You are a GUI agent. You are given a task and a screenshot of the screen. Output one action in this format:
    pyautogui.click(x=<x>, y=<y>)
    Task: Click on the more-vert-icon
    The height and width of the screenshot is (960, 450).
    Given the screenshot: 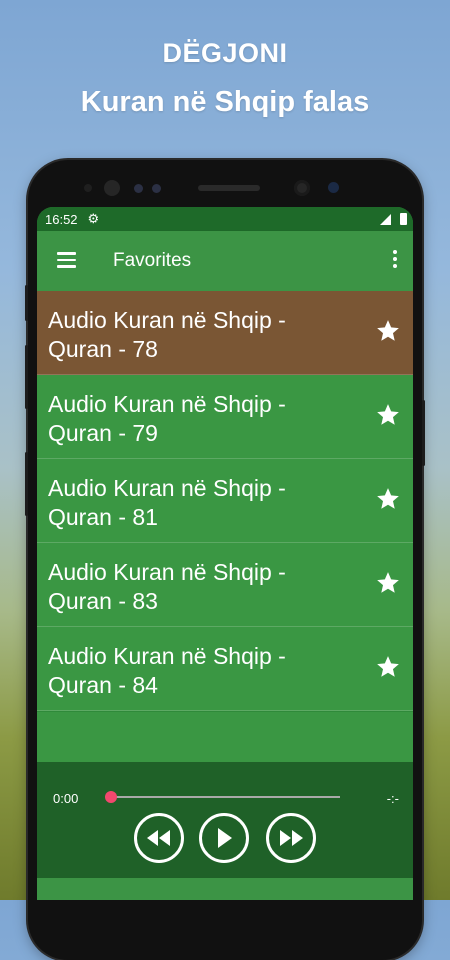 What is the action you would take?
    pyautogui.click(x=395, y=261)
    